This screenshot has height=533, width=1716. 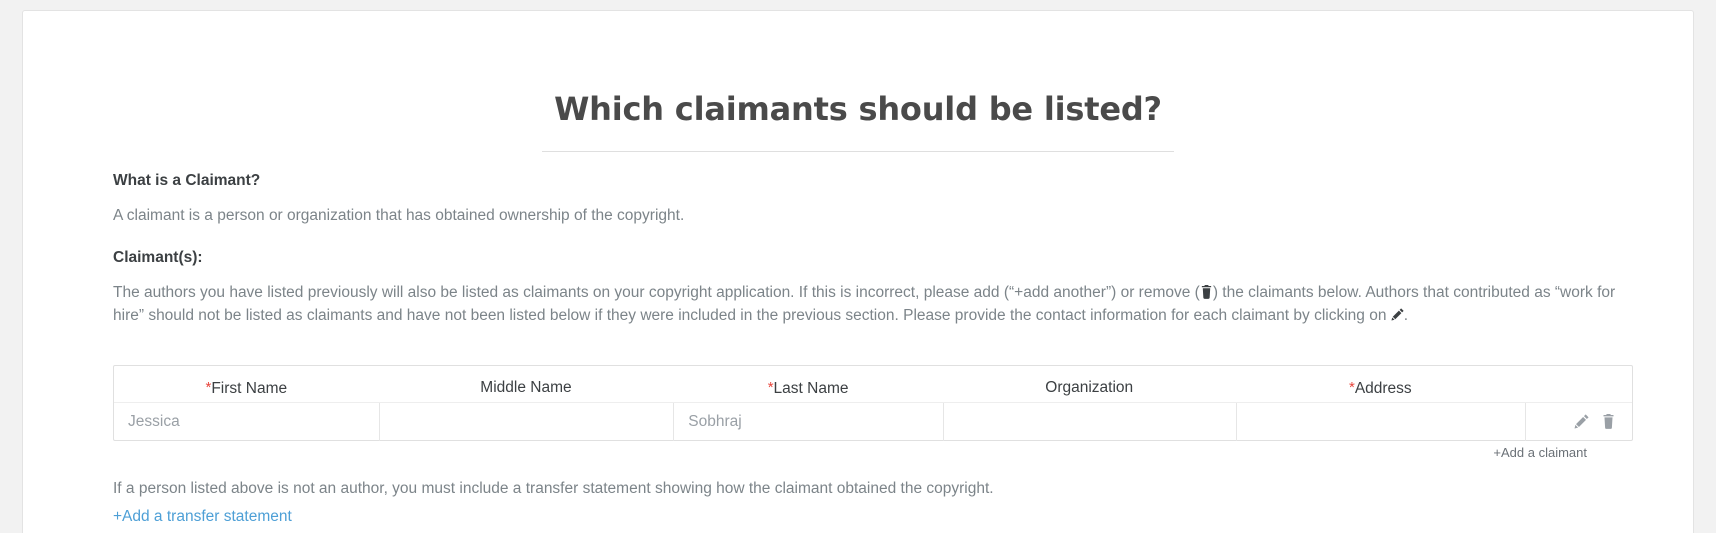 What do you see at coordinates (808, 421) in the screenshot?
I see `cell-last-name: Sobhraj` at bounding box center [808, 421].